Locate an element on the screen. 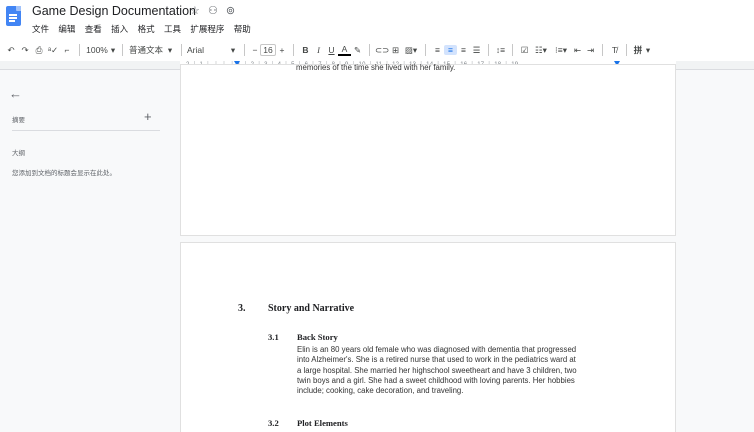  line-spacing-icon: ↕≡ is located at coordinates (500, 50).